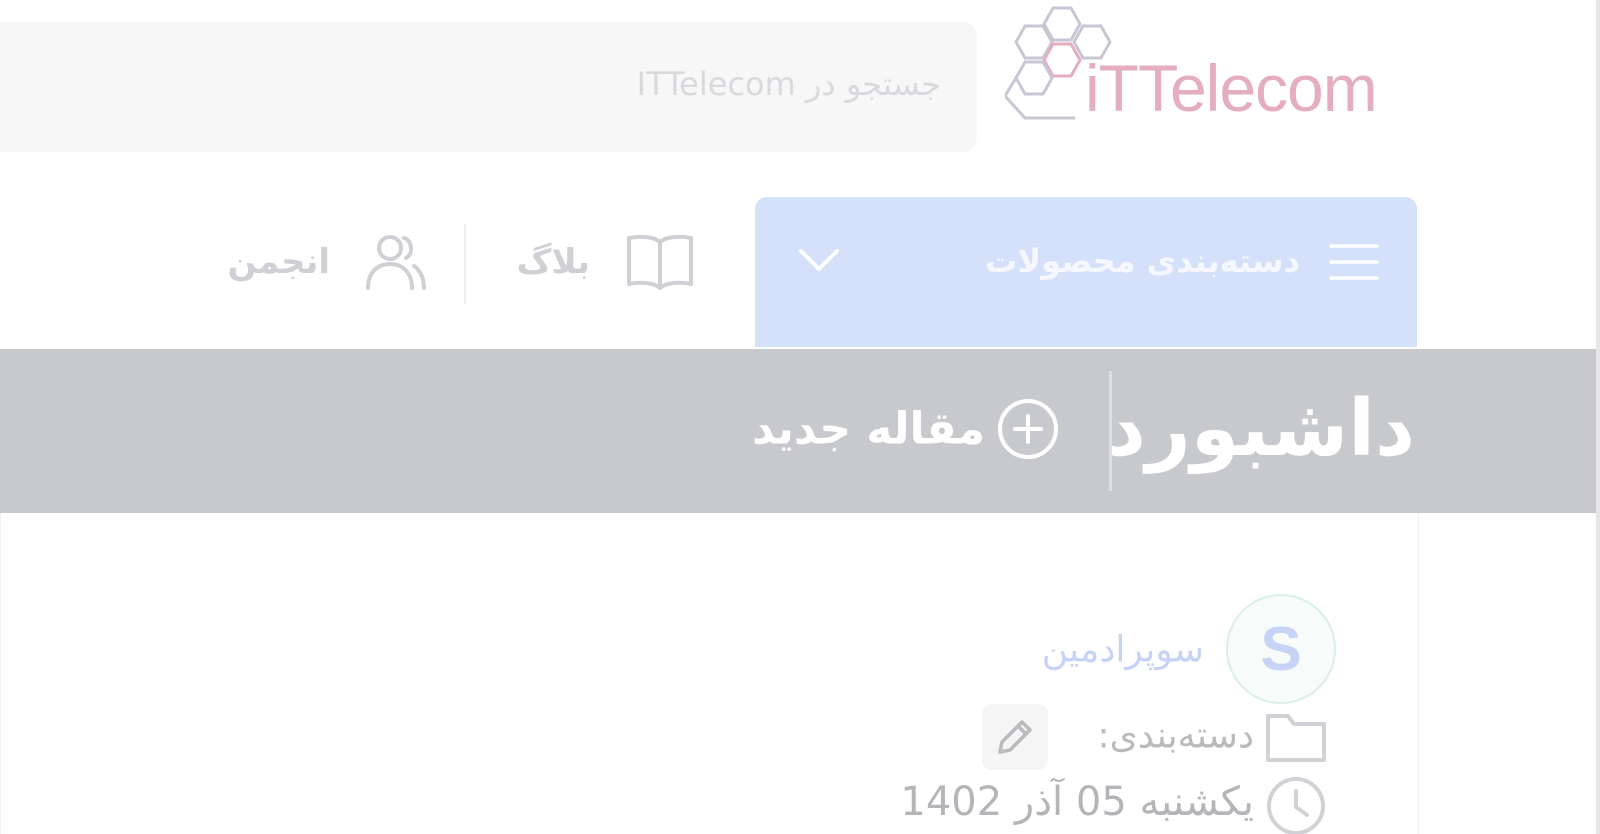 This screenshot has width=1600, height=834. I want to click on nav-blog-link: بلاگ, so click(605, 267).